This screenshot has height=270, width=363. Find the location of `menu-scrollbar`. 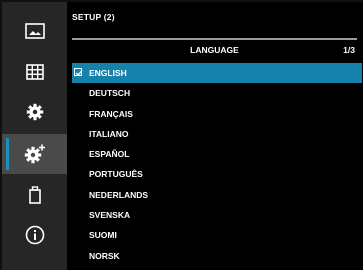

menu-scrollbar is located at coordinates (214, 39).